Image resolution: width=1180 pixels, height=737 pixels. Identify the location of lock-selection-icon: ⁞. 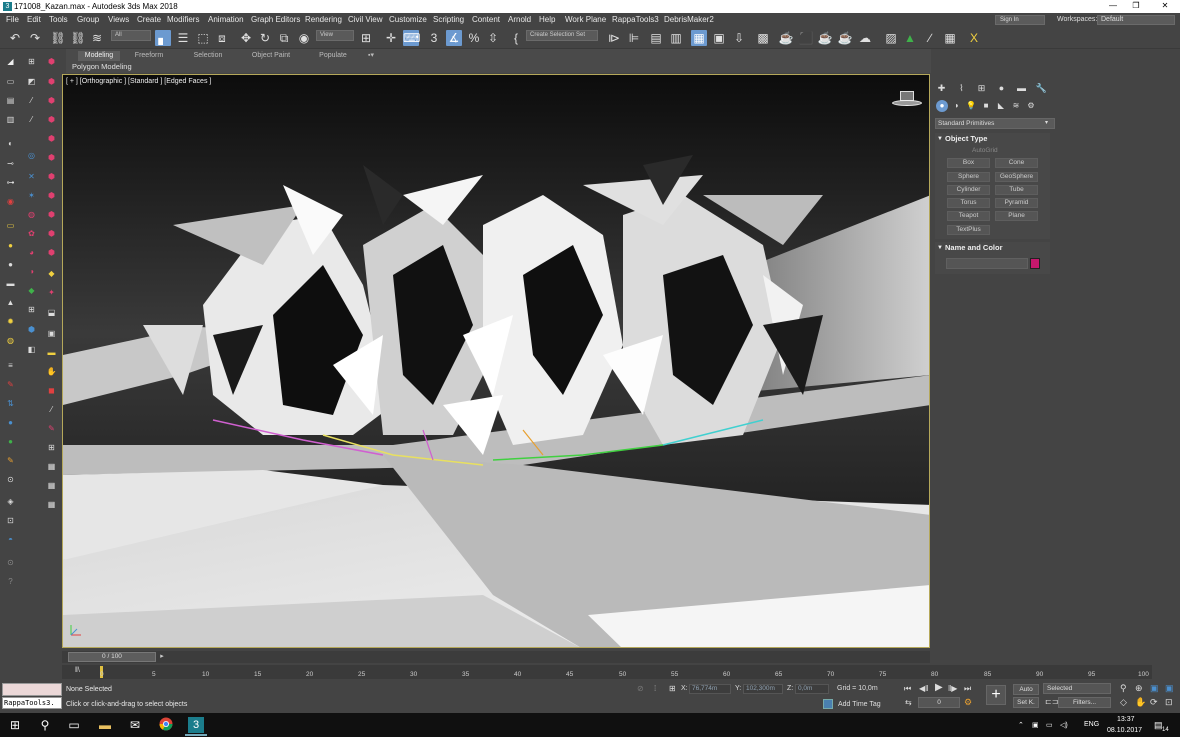
(655, 688).